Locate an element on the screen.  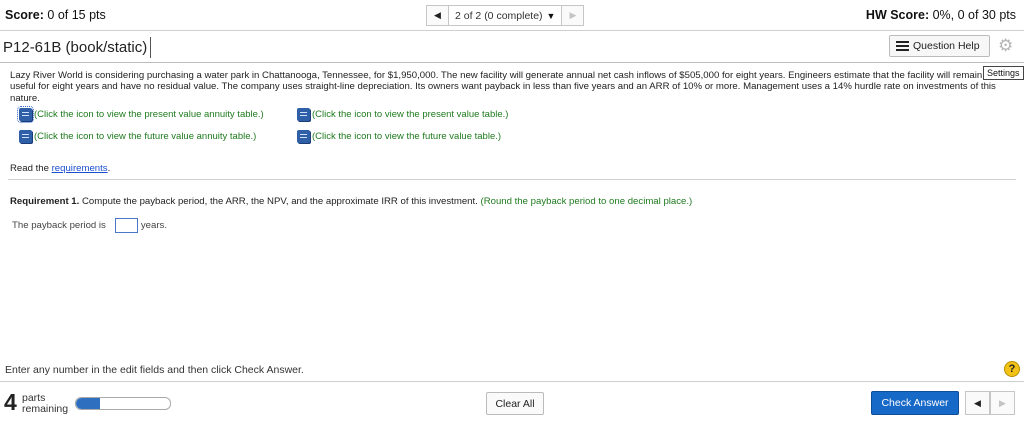
payback-answer: The payback period is years. is located at coordinates (89, 225).